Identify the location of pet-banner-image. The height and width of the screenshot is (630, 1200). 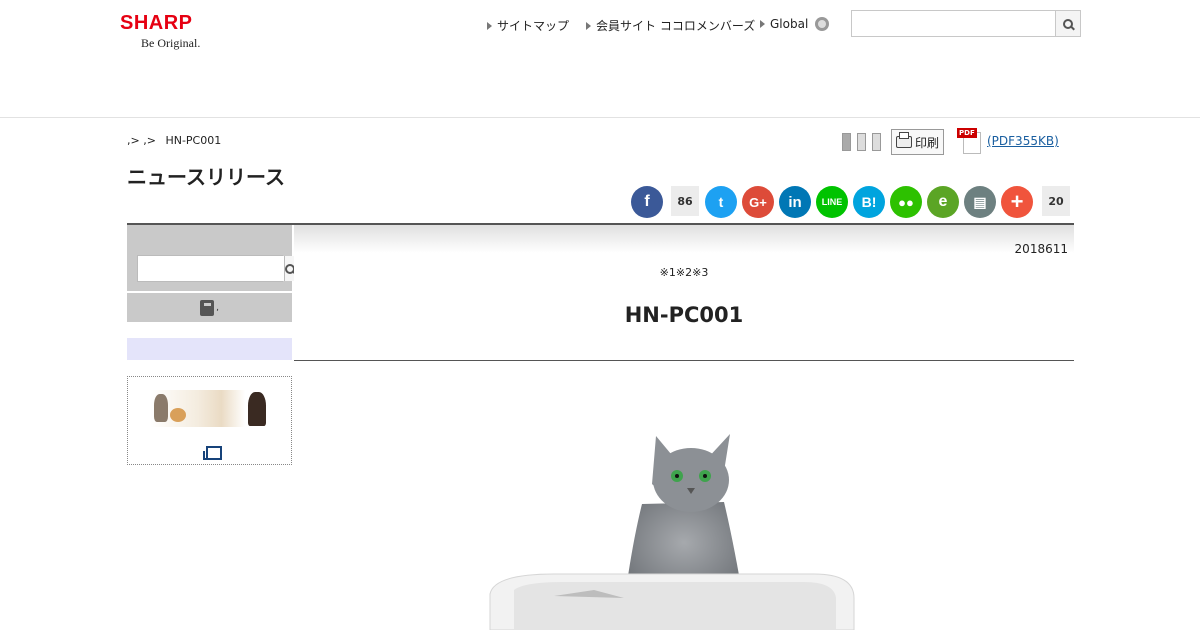
(209, 408).